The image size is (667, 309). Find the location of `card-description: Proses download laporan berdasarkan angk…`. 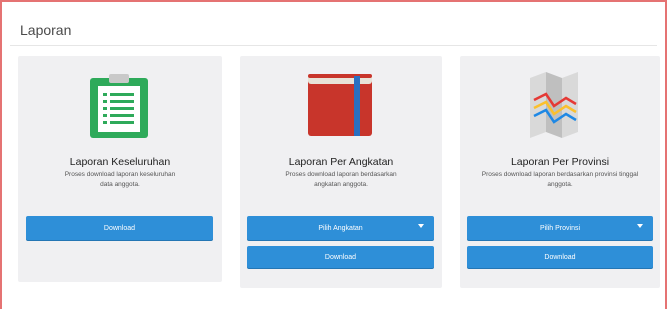

card-description: Proses download laporan berdasarkan angk… is located at coordinates (341, 179).